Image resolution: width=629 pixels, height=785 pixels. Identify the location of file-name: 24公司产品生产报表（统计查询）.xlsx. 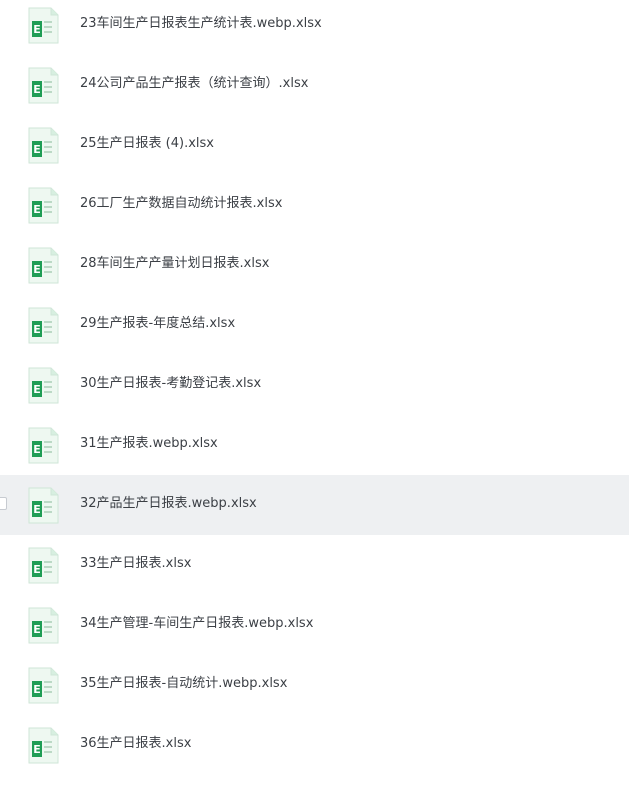
(194, 84).